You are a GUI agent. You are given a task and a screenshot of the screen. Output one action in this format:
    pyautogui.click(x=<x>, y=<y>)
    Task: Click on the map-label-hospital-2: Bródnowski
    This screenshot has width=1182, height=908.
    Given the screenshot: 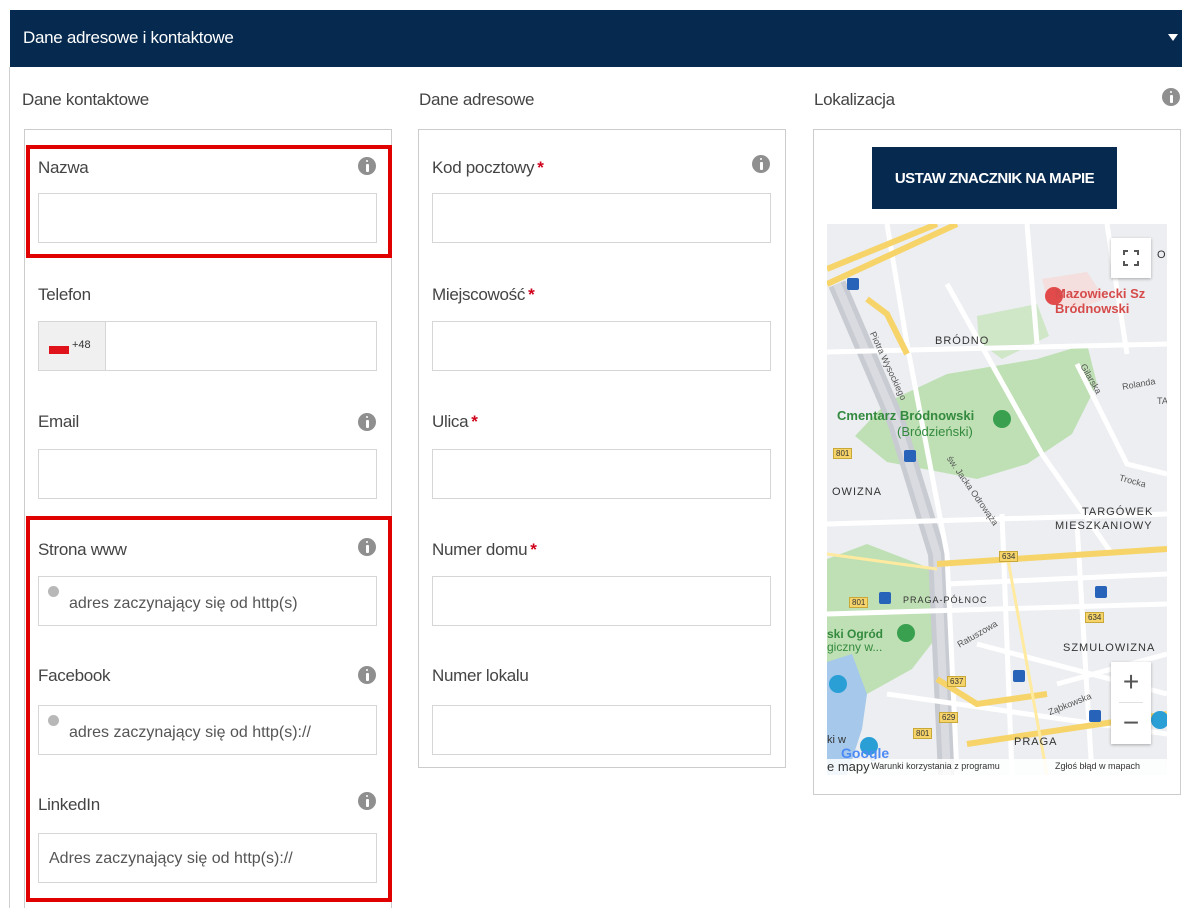 What is the action you would take?
    pyautogui.click(x=1092, y=308)
    